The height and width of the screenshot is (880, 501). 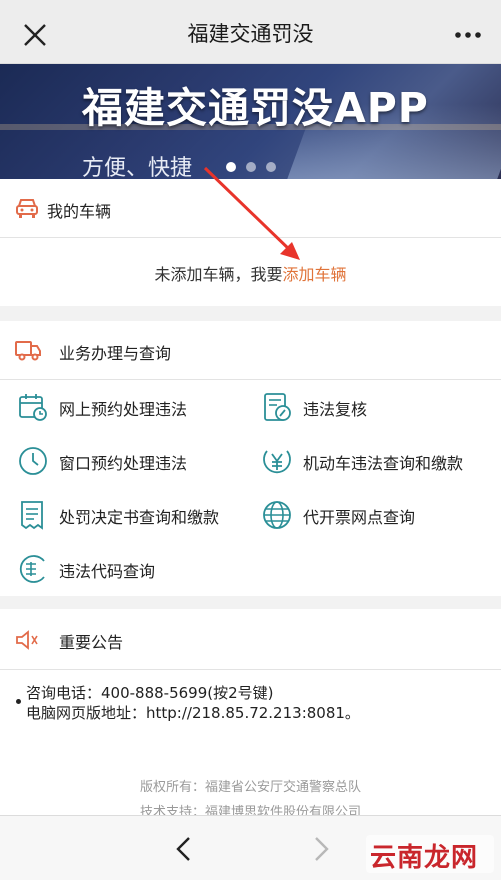 What do you see at coordinates (91, 642) in the screenshot?
I see `announcement-title: 重要公告` at bounding box center [91, 642].